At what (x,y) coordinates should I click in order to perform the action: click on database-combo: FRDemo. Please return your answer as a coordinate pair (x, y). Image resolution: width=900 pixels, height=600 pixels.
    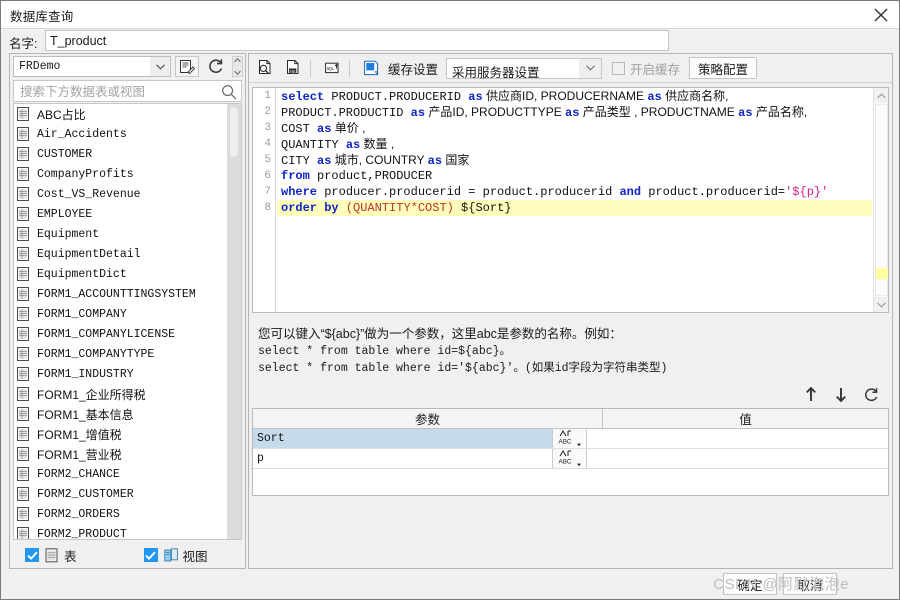
    Looking at the image, I should click on (92, 66).